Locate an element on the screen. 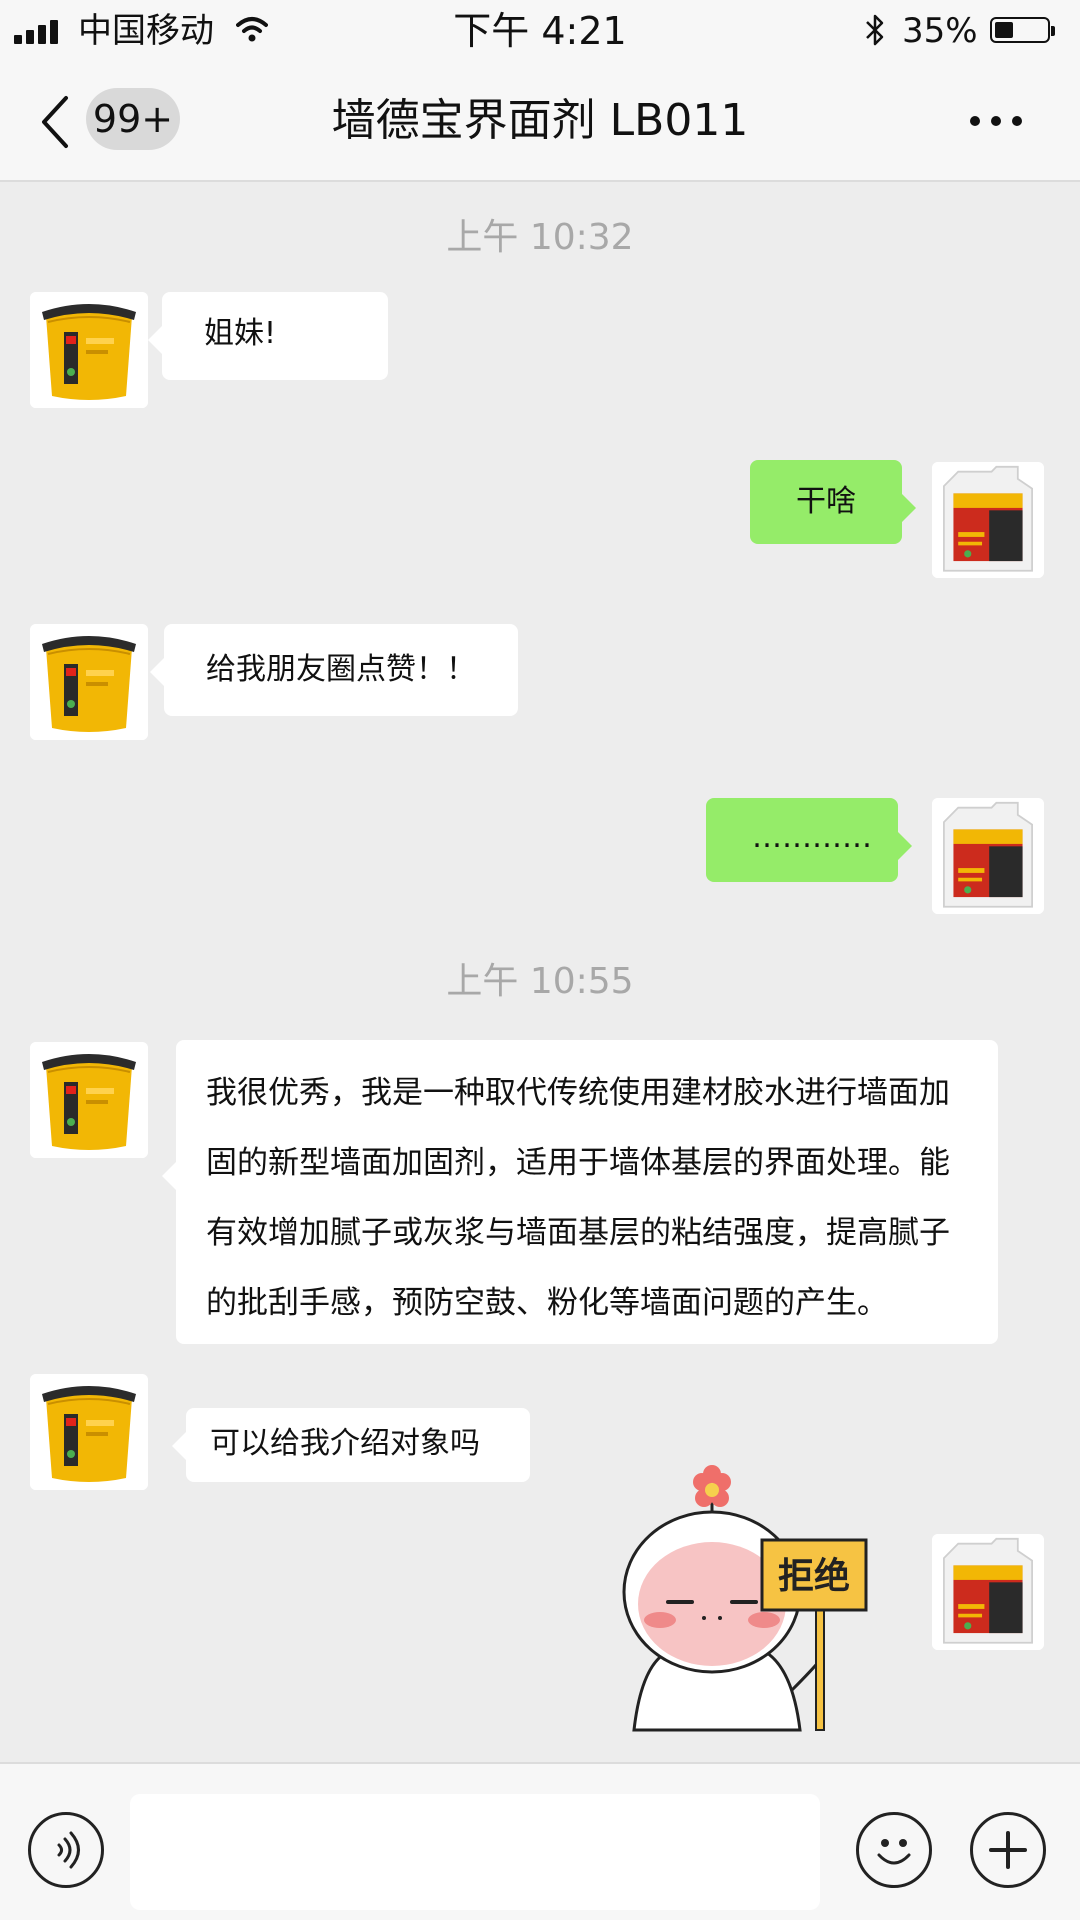 This screenshot has width=1080, height=1920. incoming-message: 姐妹! is located at coordinates (268, 336).